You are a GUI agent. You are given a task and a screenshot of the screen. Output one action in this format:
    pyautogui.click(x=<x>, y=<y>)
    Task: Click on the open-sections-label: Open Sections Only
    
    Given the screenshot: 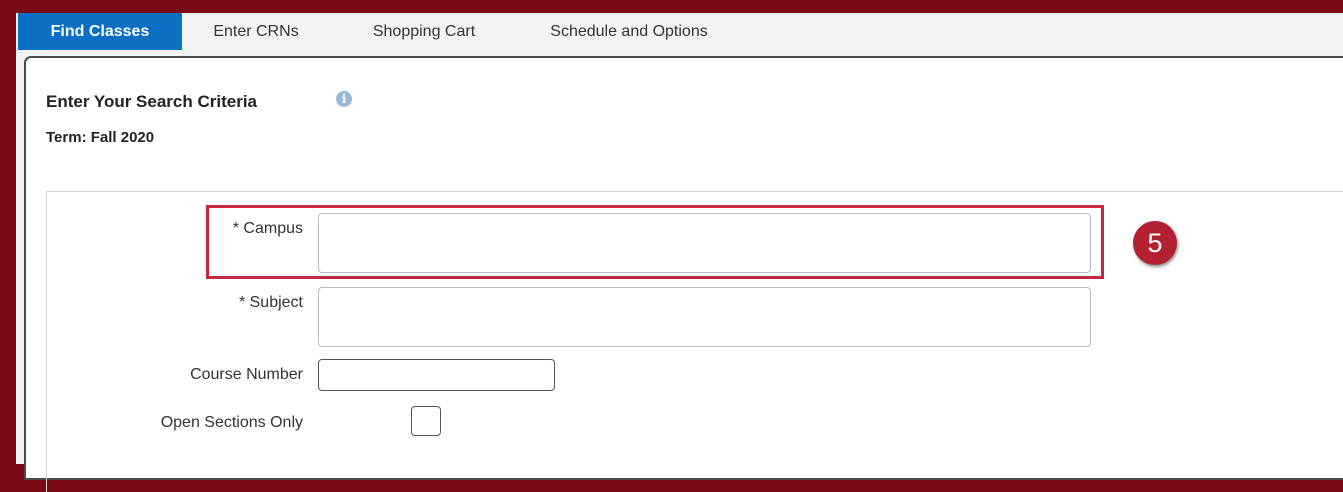 What is the action you would take?
    pyautogui.click(x=231, y=422)
    